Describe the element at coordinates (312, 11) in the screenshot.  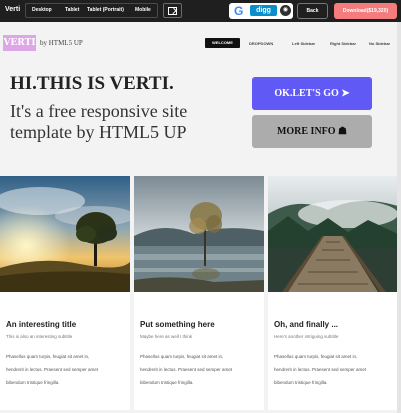
I see `back-button: Back` at that location.